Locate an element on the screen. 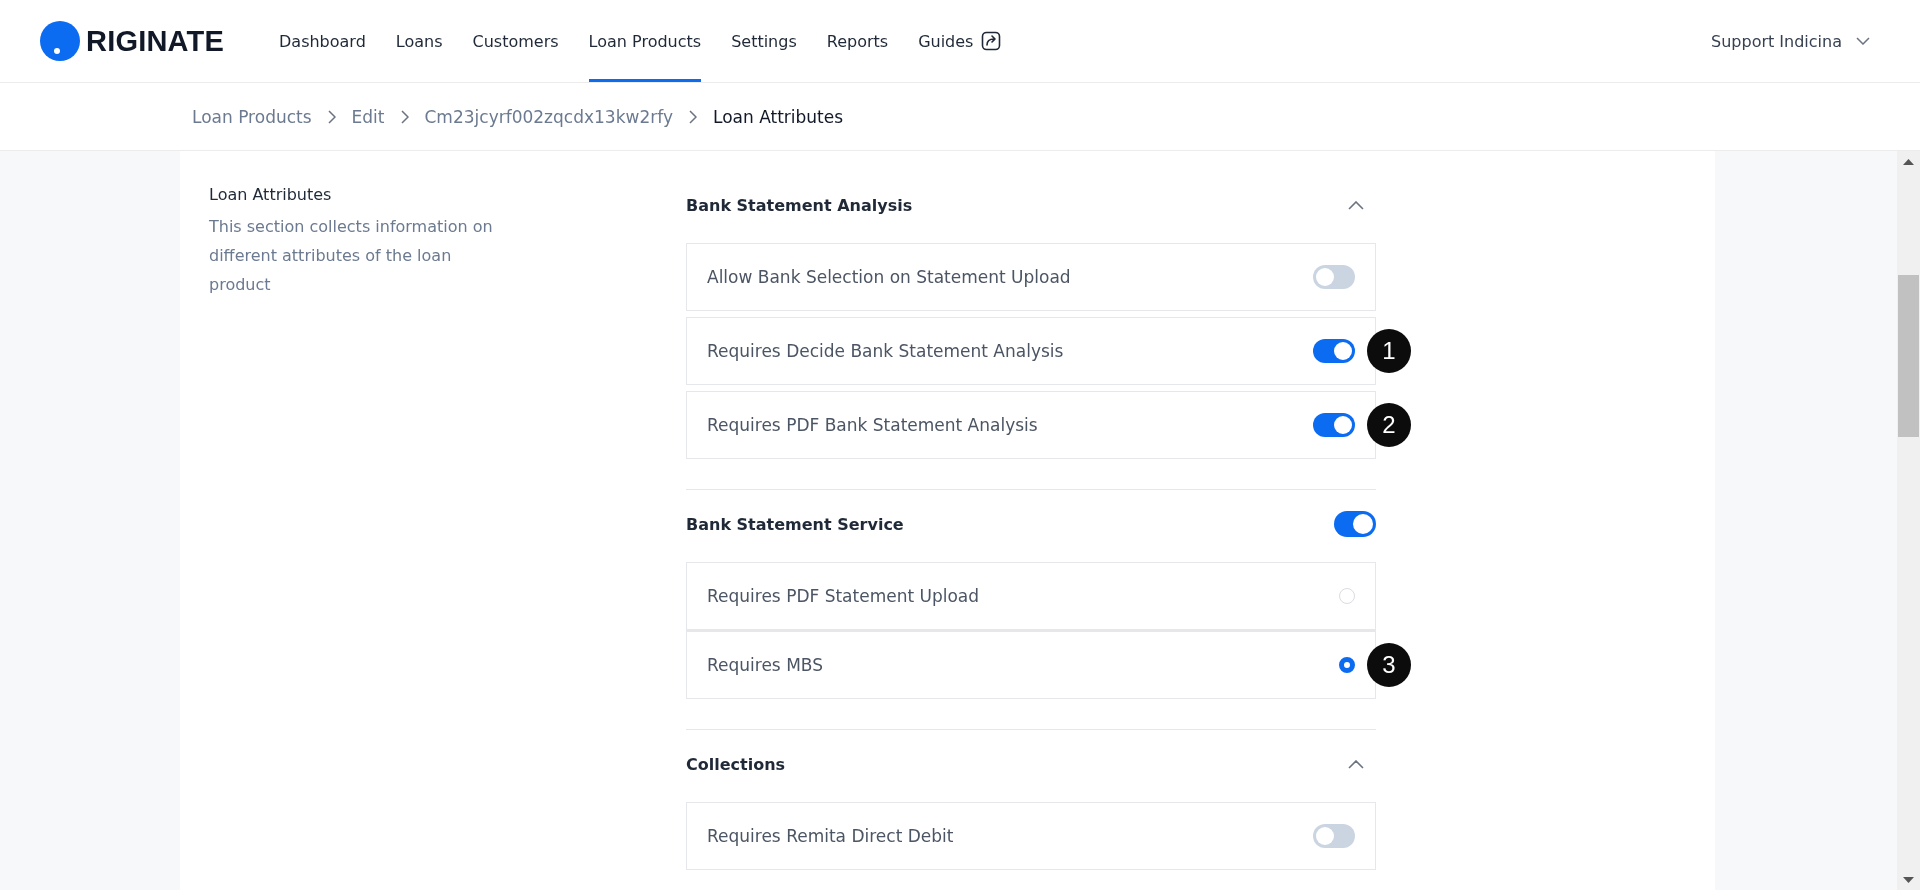 The image size is (1920, 890). scroll-up-icon is located at coordinates (1908, 162).